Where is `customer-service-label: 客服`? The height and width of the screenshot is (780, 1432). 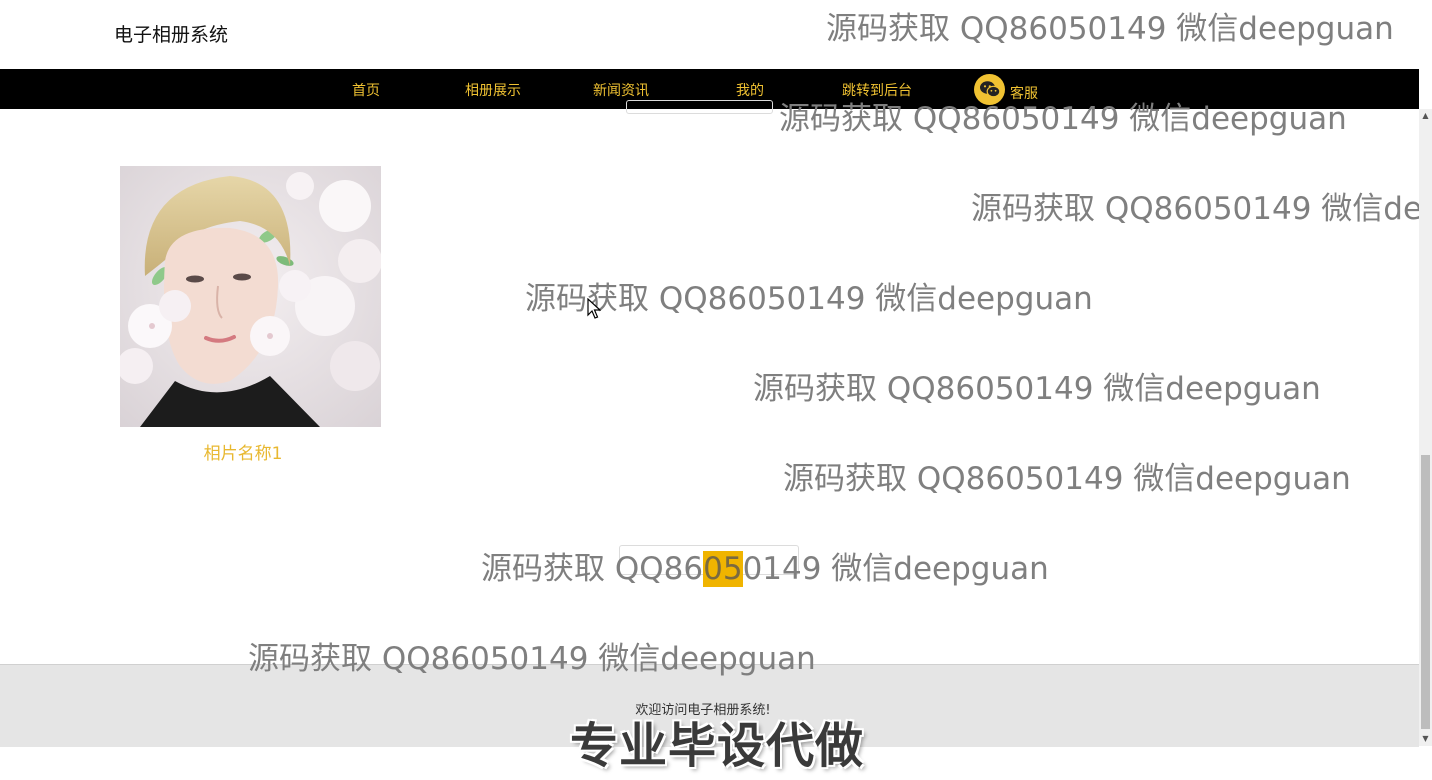 customer-service-label: 客服 is located at coordinates (1024, 94).